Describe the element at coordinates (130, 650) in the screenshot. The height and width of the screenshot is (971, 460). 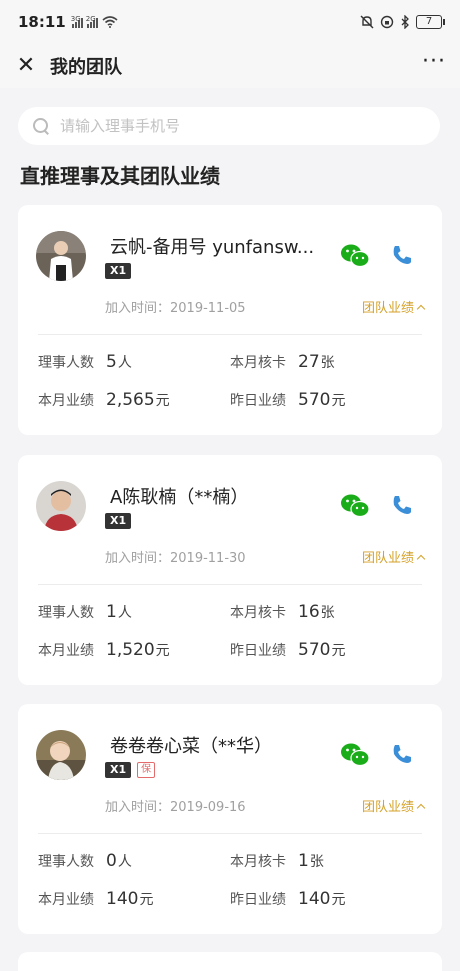
I see `stat-value: 1,520` at that location.